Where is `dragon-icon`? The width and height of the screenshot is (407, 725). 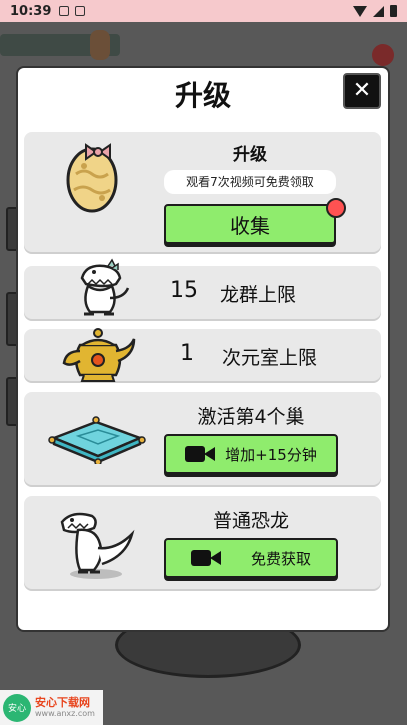
dragon-icon is located at coordinates (105, 287).